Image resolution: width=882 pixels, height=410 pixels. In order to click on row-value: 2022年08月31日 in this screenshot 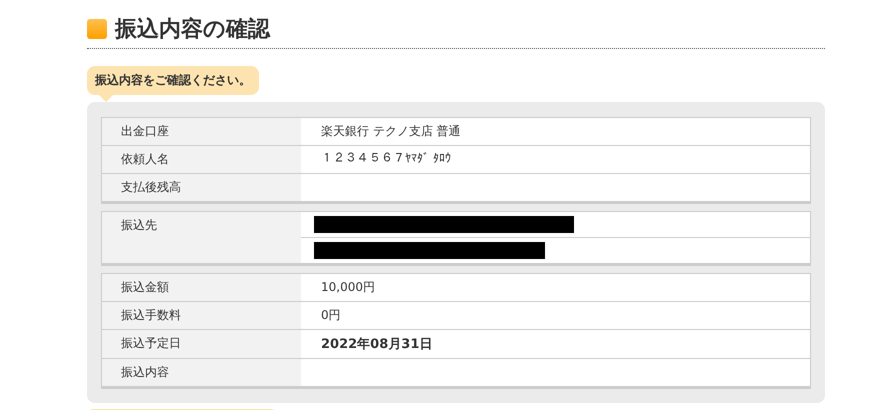, I will do `click(377, 345)`.